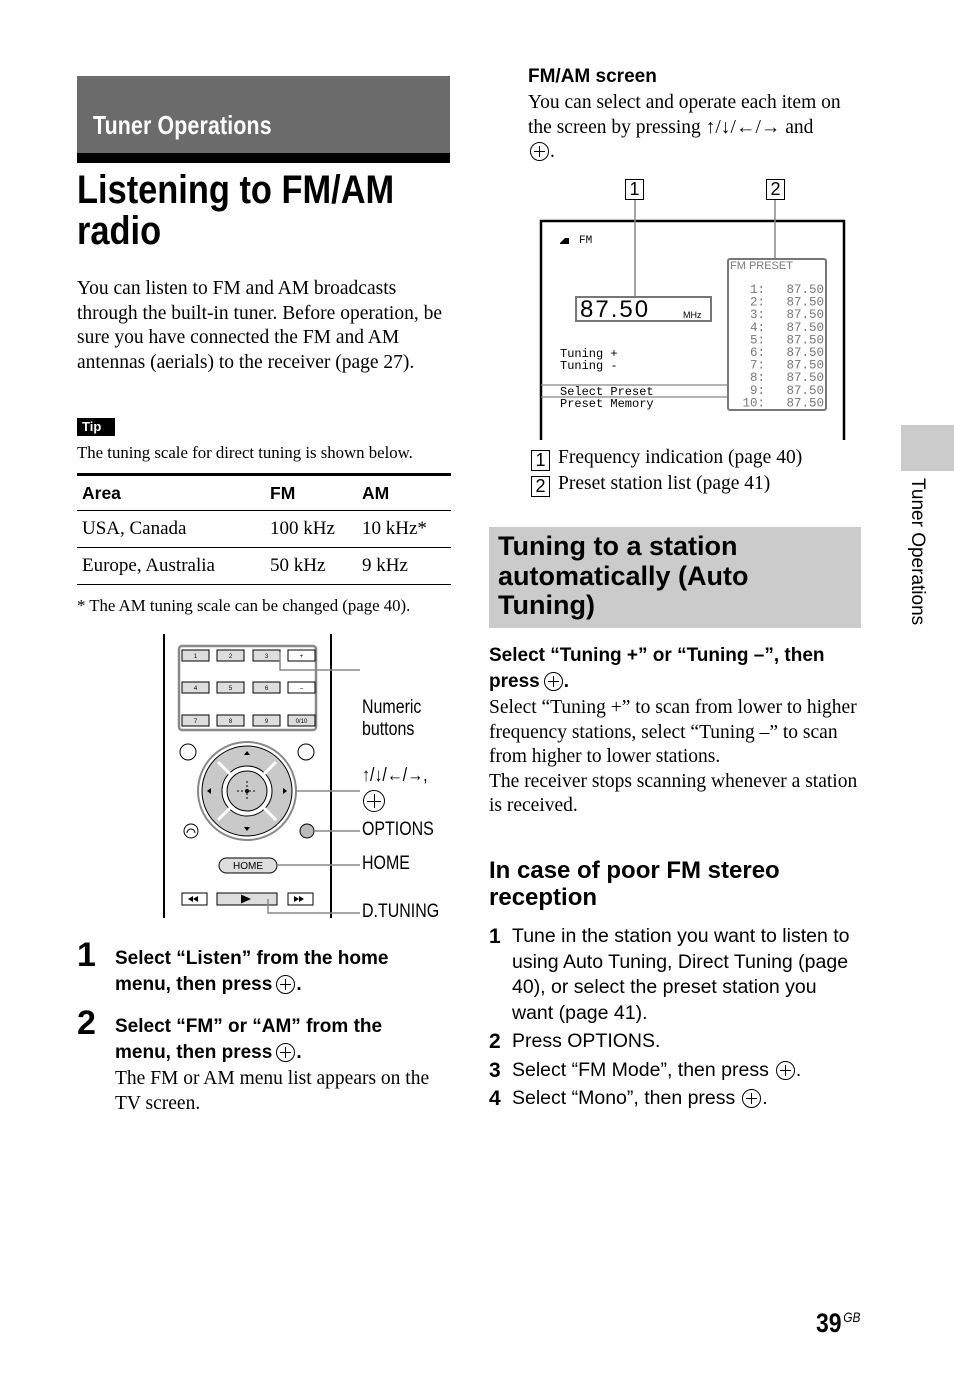  What do you see at coordinates (395, 775) in the screenshot?
I see `arrow-buttons-label: ↑/↓/←/→,` at bounding box center [395, 775].